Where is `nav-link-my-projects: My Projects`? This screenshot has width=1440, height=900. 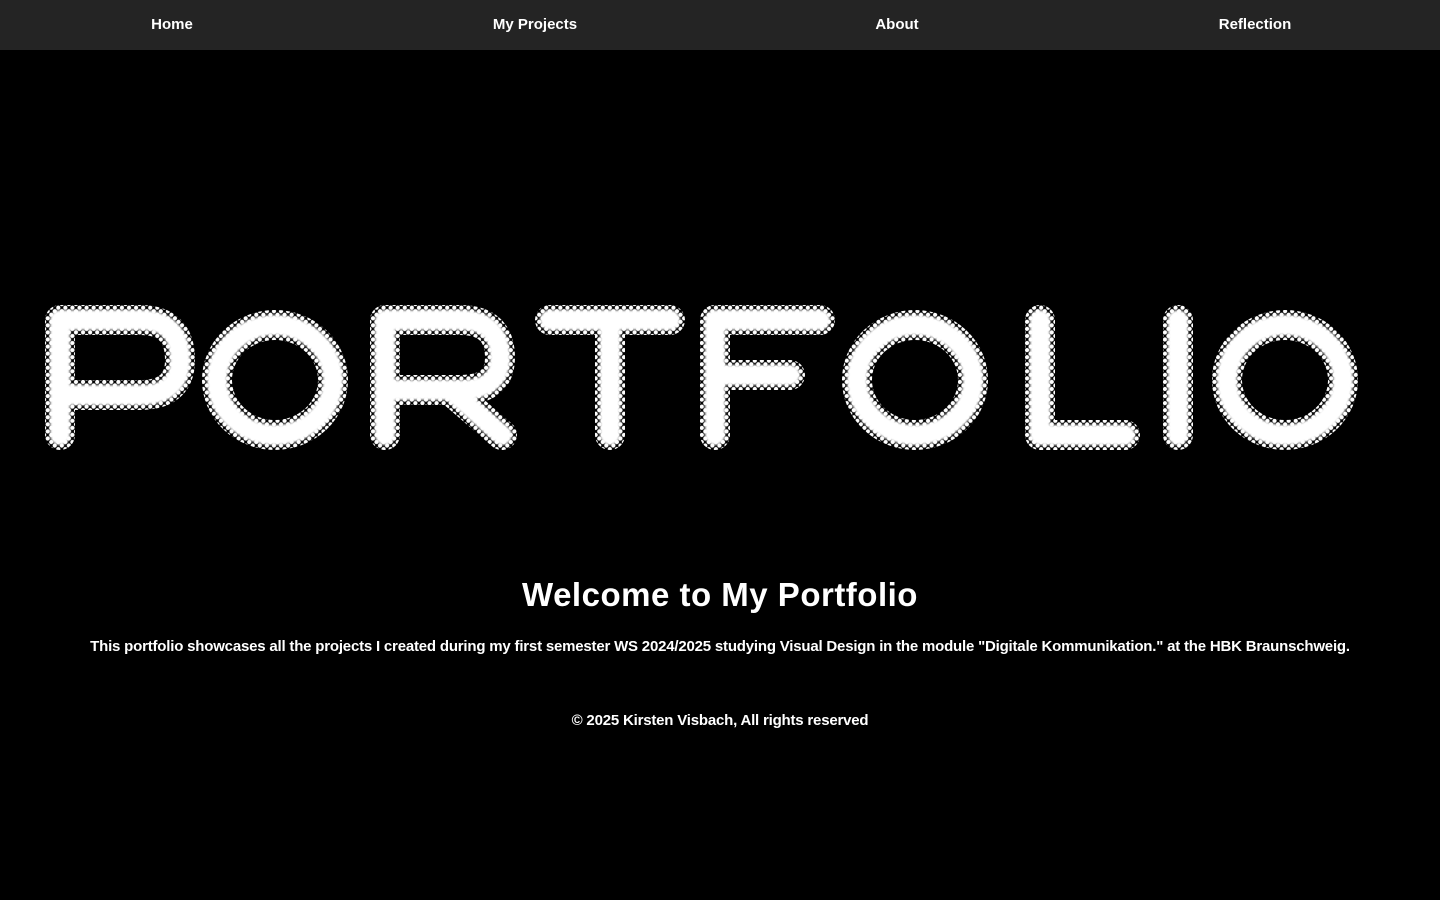
nav-link-my-projects: My Projects is located at coordinates (535, 25).